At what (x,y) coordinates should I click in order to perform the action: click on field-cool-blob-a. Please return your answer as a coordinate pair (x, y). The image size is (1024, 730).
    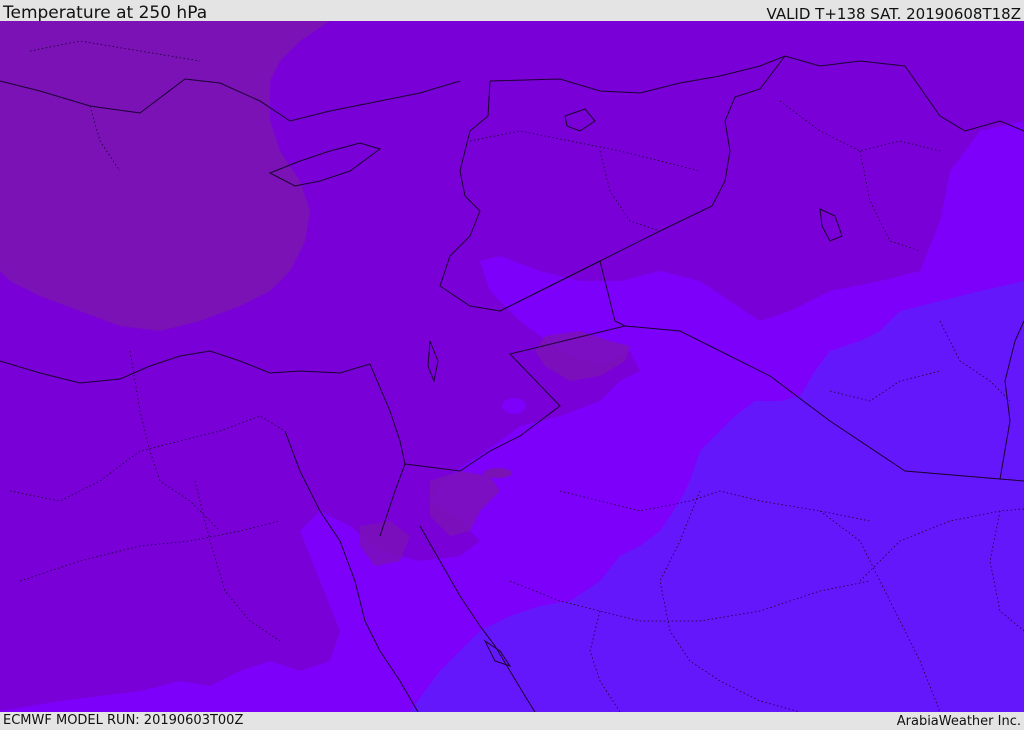
    Looking at the image, I should click on (514, 406).